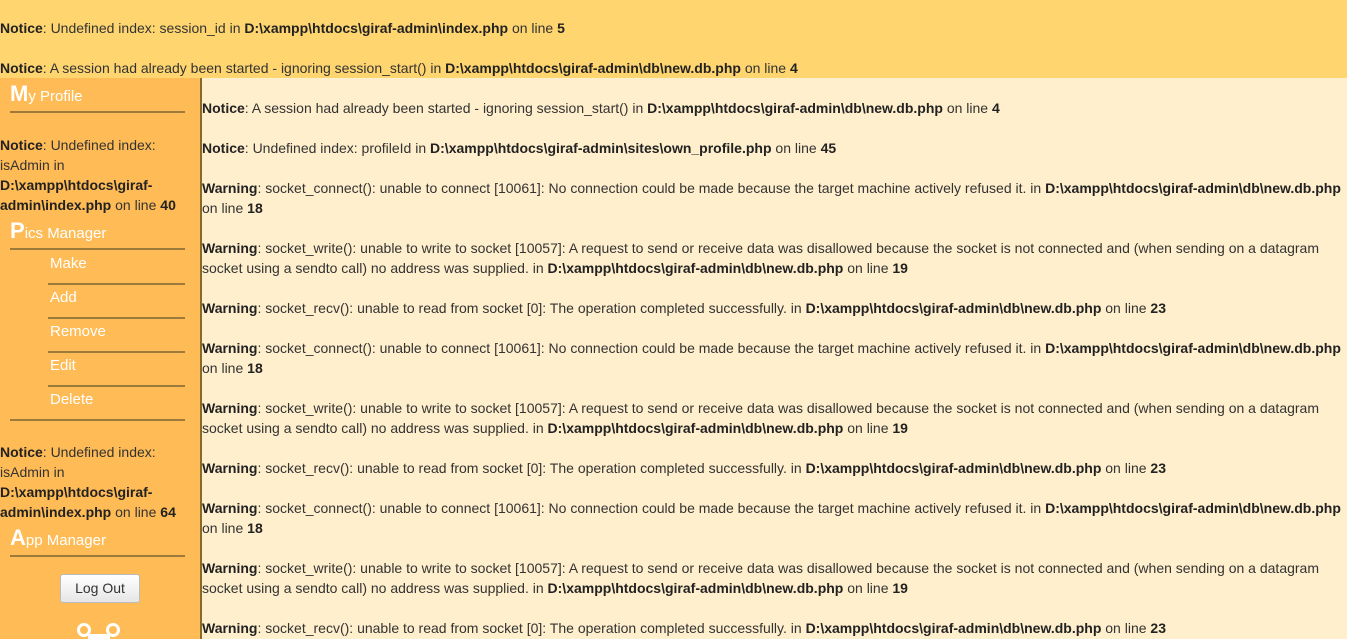 This screenshot has width=1347, height=639. I want to click on pics-manager-heading: Pics Manager, so click(97, 235).